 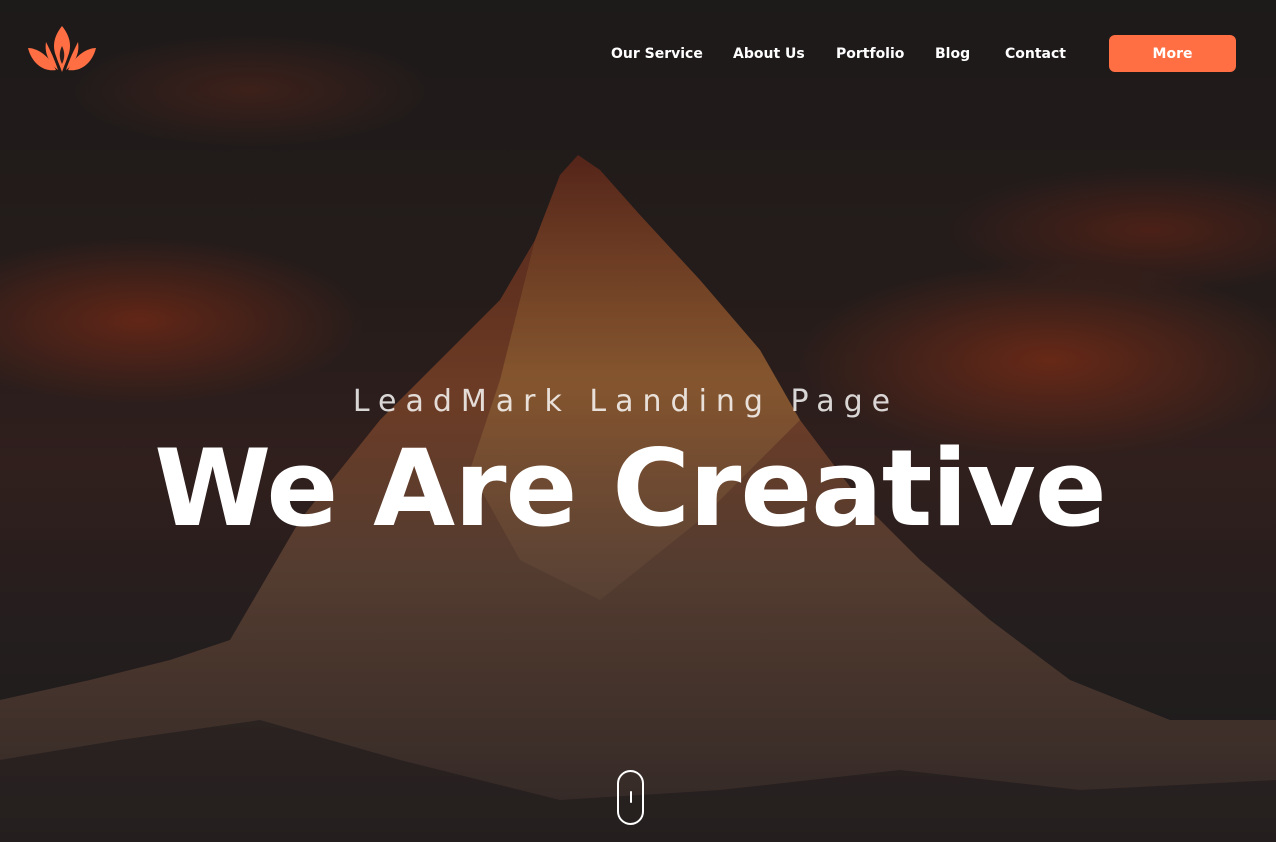 I want to click on more-button-label: More, so click(x=1172, y=53).